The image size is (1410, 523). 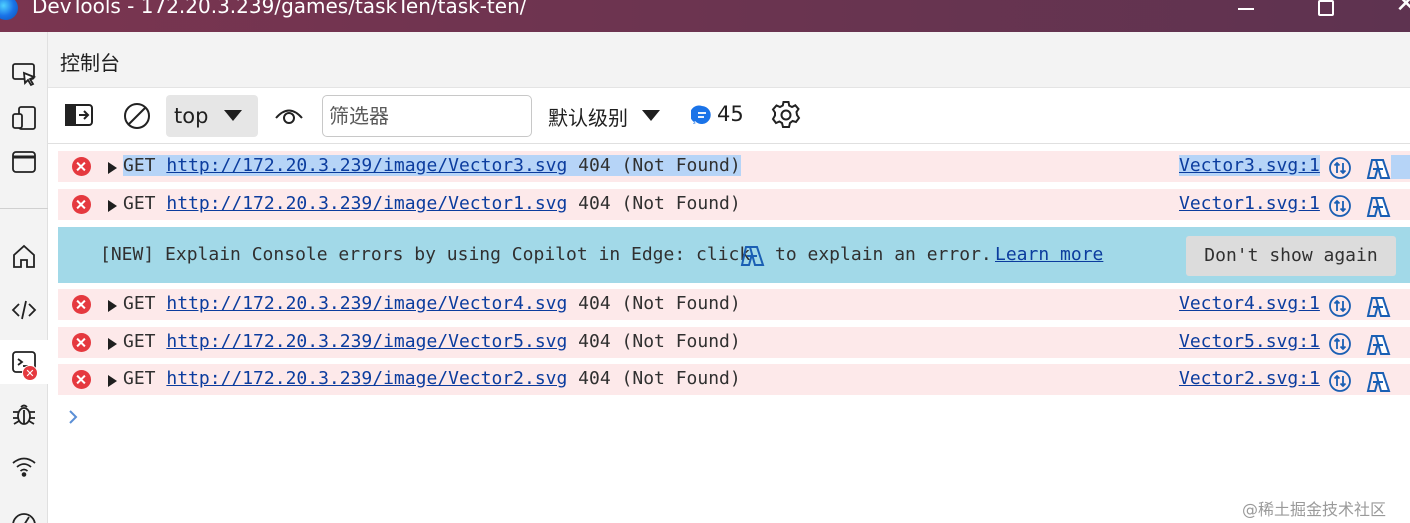 What do you see at coordinates (701, 117) in the screenshot?
I see `message-count-icon` at bounding box center [701, 117].